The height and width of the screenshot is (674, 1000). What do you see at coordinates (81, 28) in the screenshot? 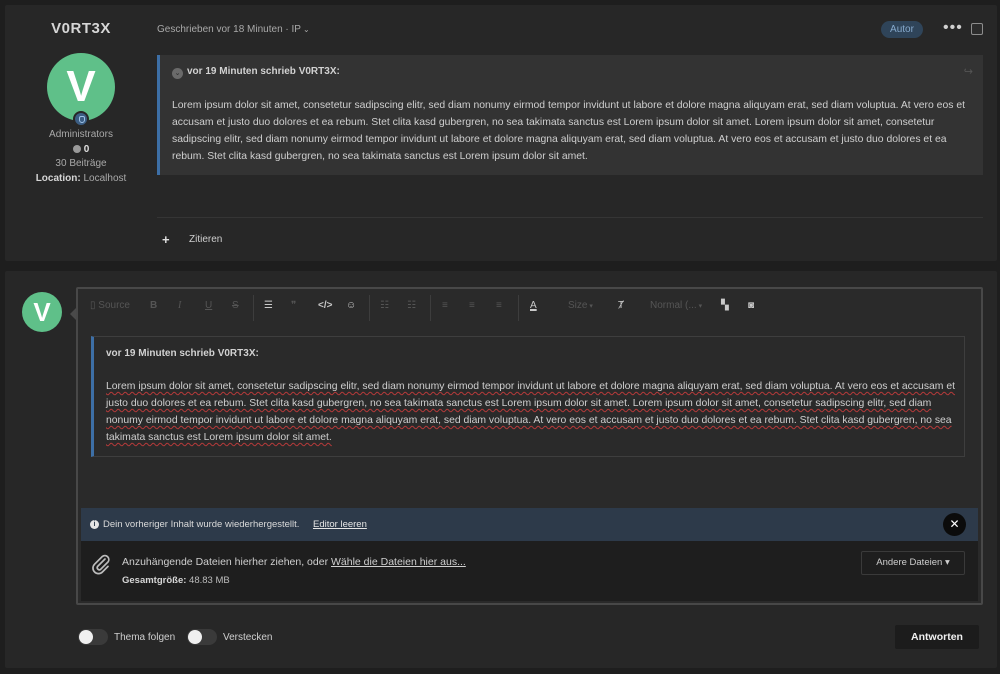
I see `author-username: V0RT3X` at bounding box center [81, 28].